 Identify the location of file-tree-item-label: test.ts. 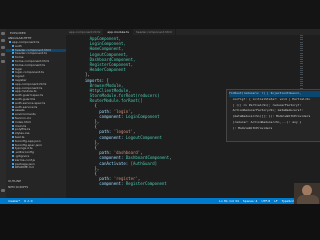
(20, 137).